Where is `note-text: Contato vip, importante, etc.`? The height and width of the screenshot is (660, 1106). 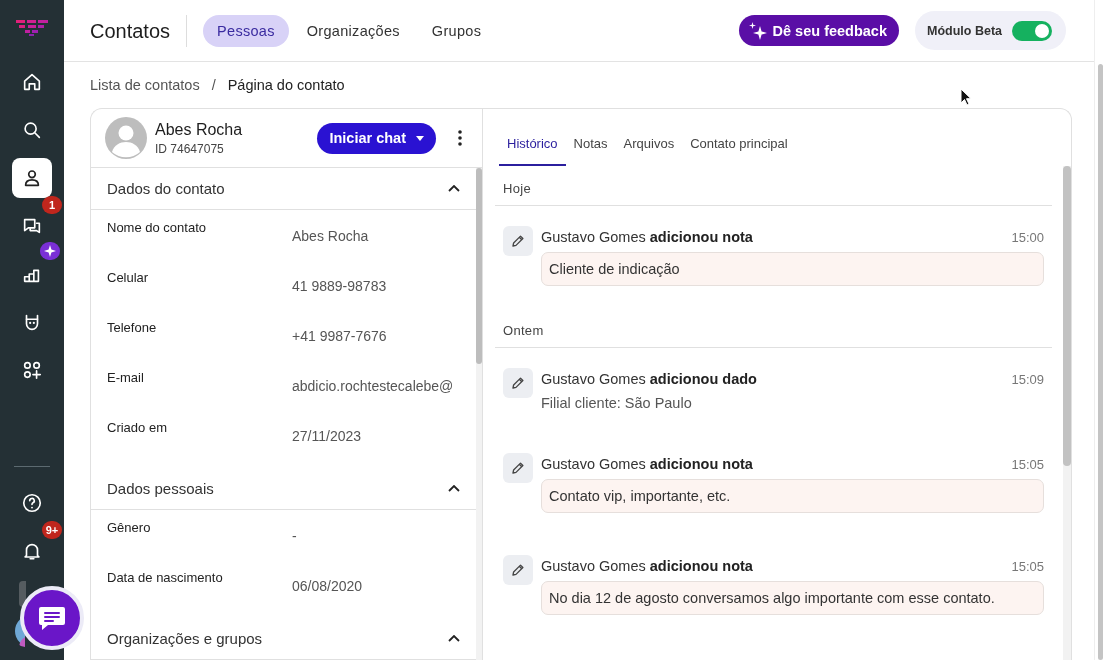
note-text: Contato vip, importante, etc. is located at coordinates (792, 496).